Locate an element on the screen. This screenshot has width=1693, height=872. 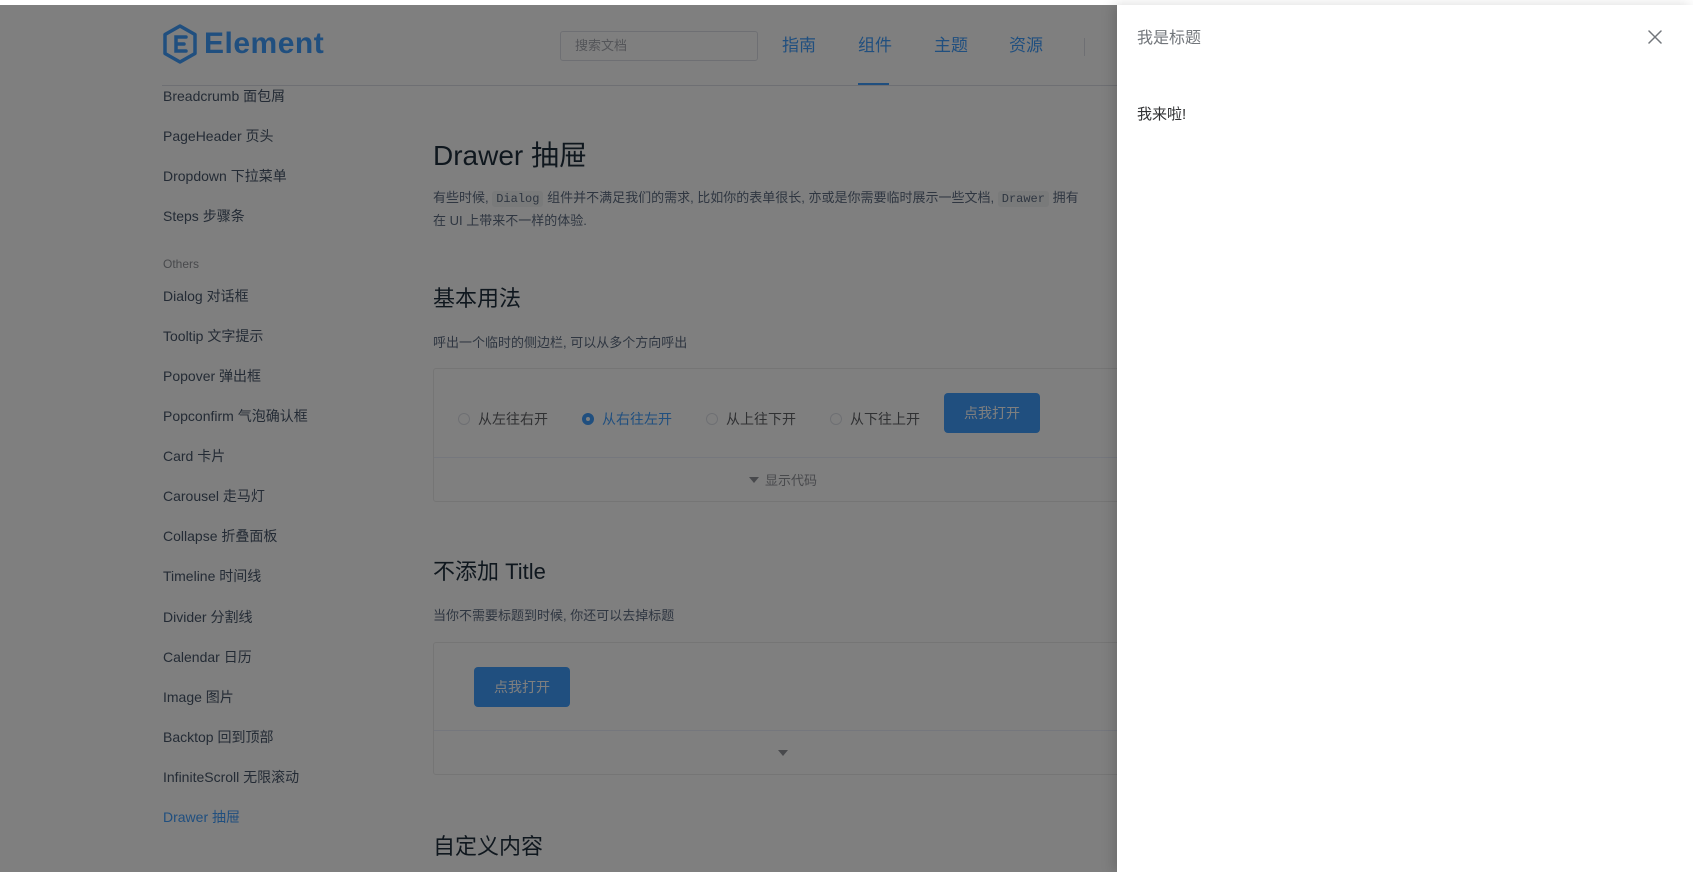
drawer-title: 我是标题 is located at coordinates (1169, 38).